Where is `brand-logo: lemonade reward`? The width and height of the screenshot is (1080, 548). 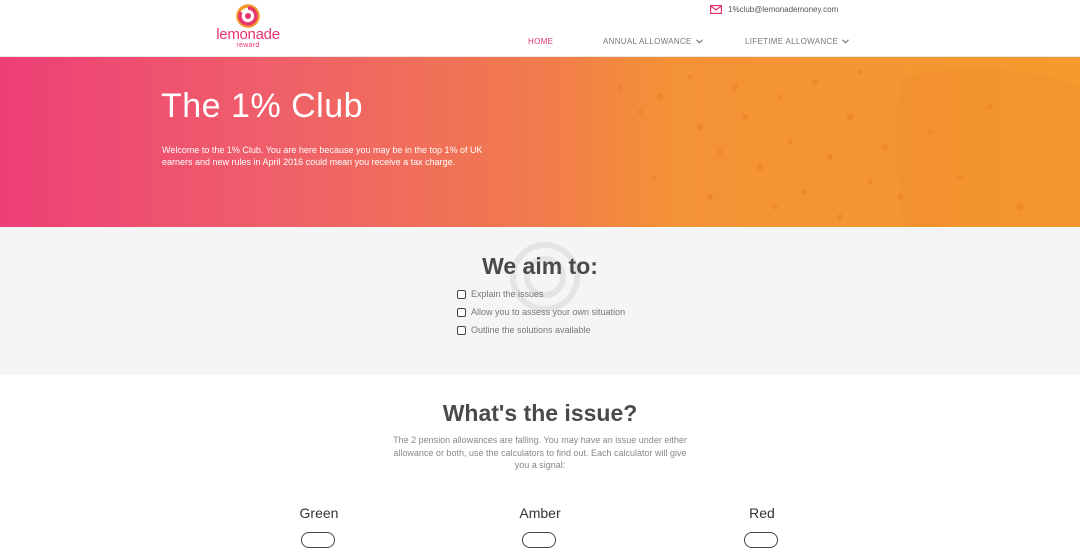
brand-logo: lemonade reward is located at coordinates (248, 28).